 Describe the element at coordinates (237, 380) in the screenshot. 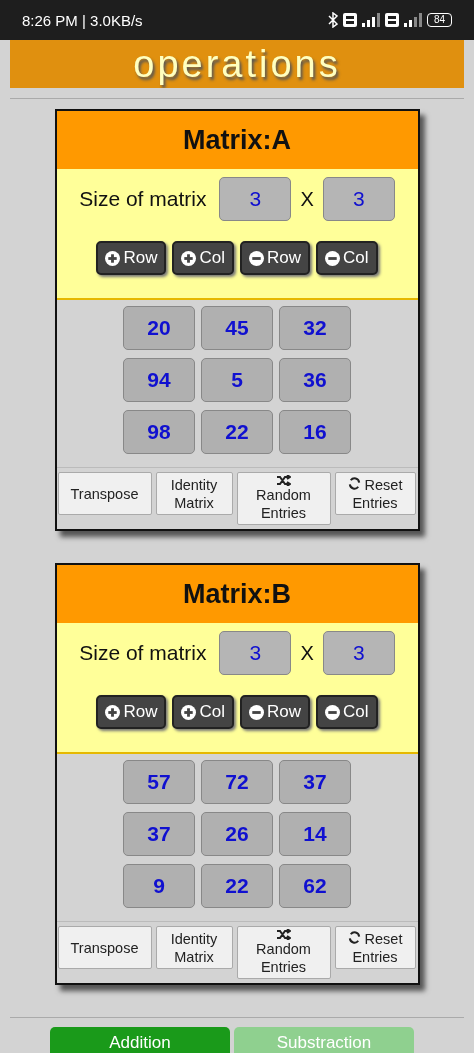

I see `entry-field: 5` at that location.